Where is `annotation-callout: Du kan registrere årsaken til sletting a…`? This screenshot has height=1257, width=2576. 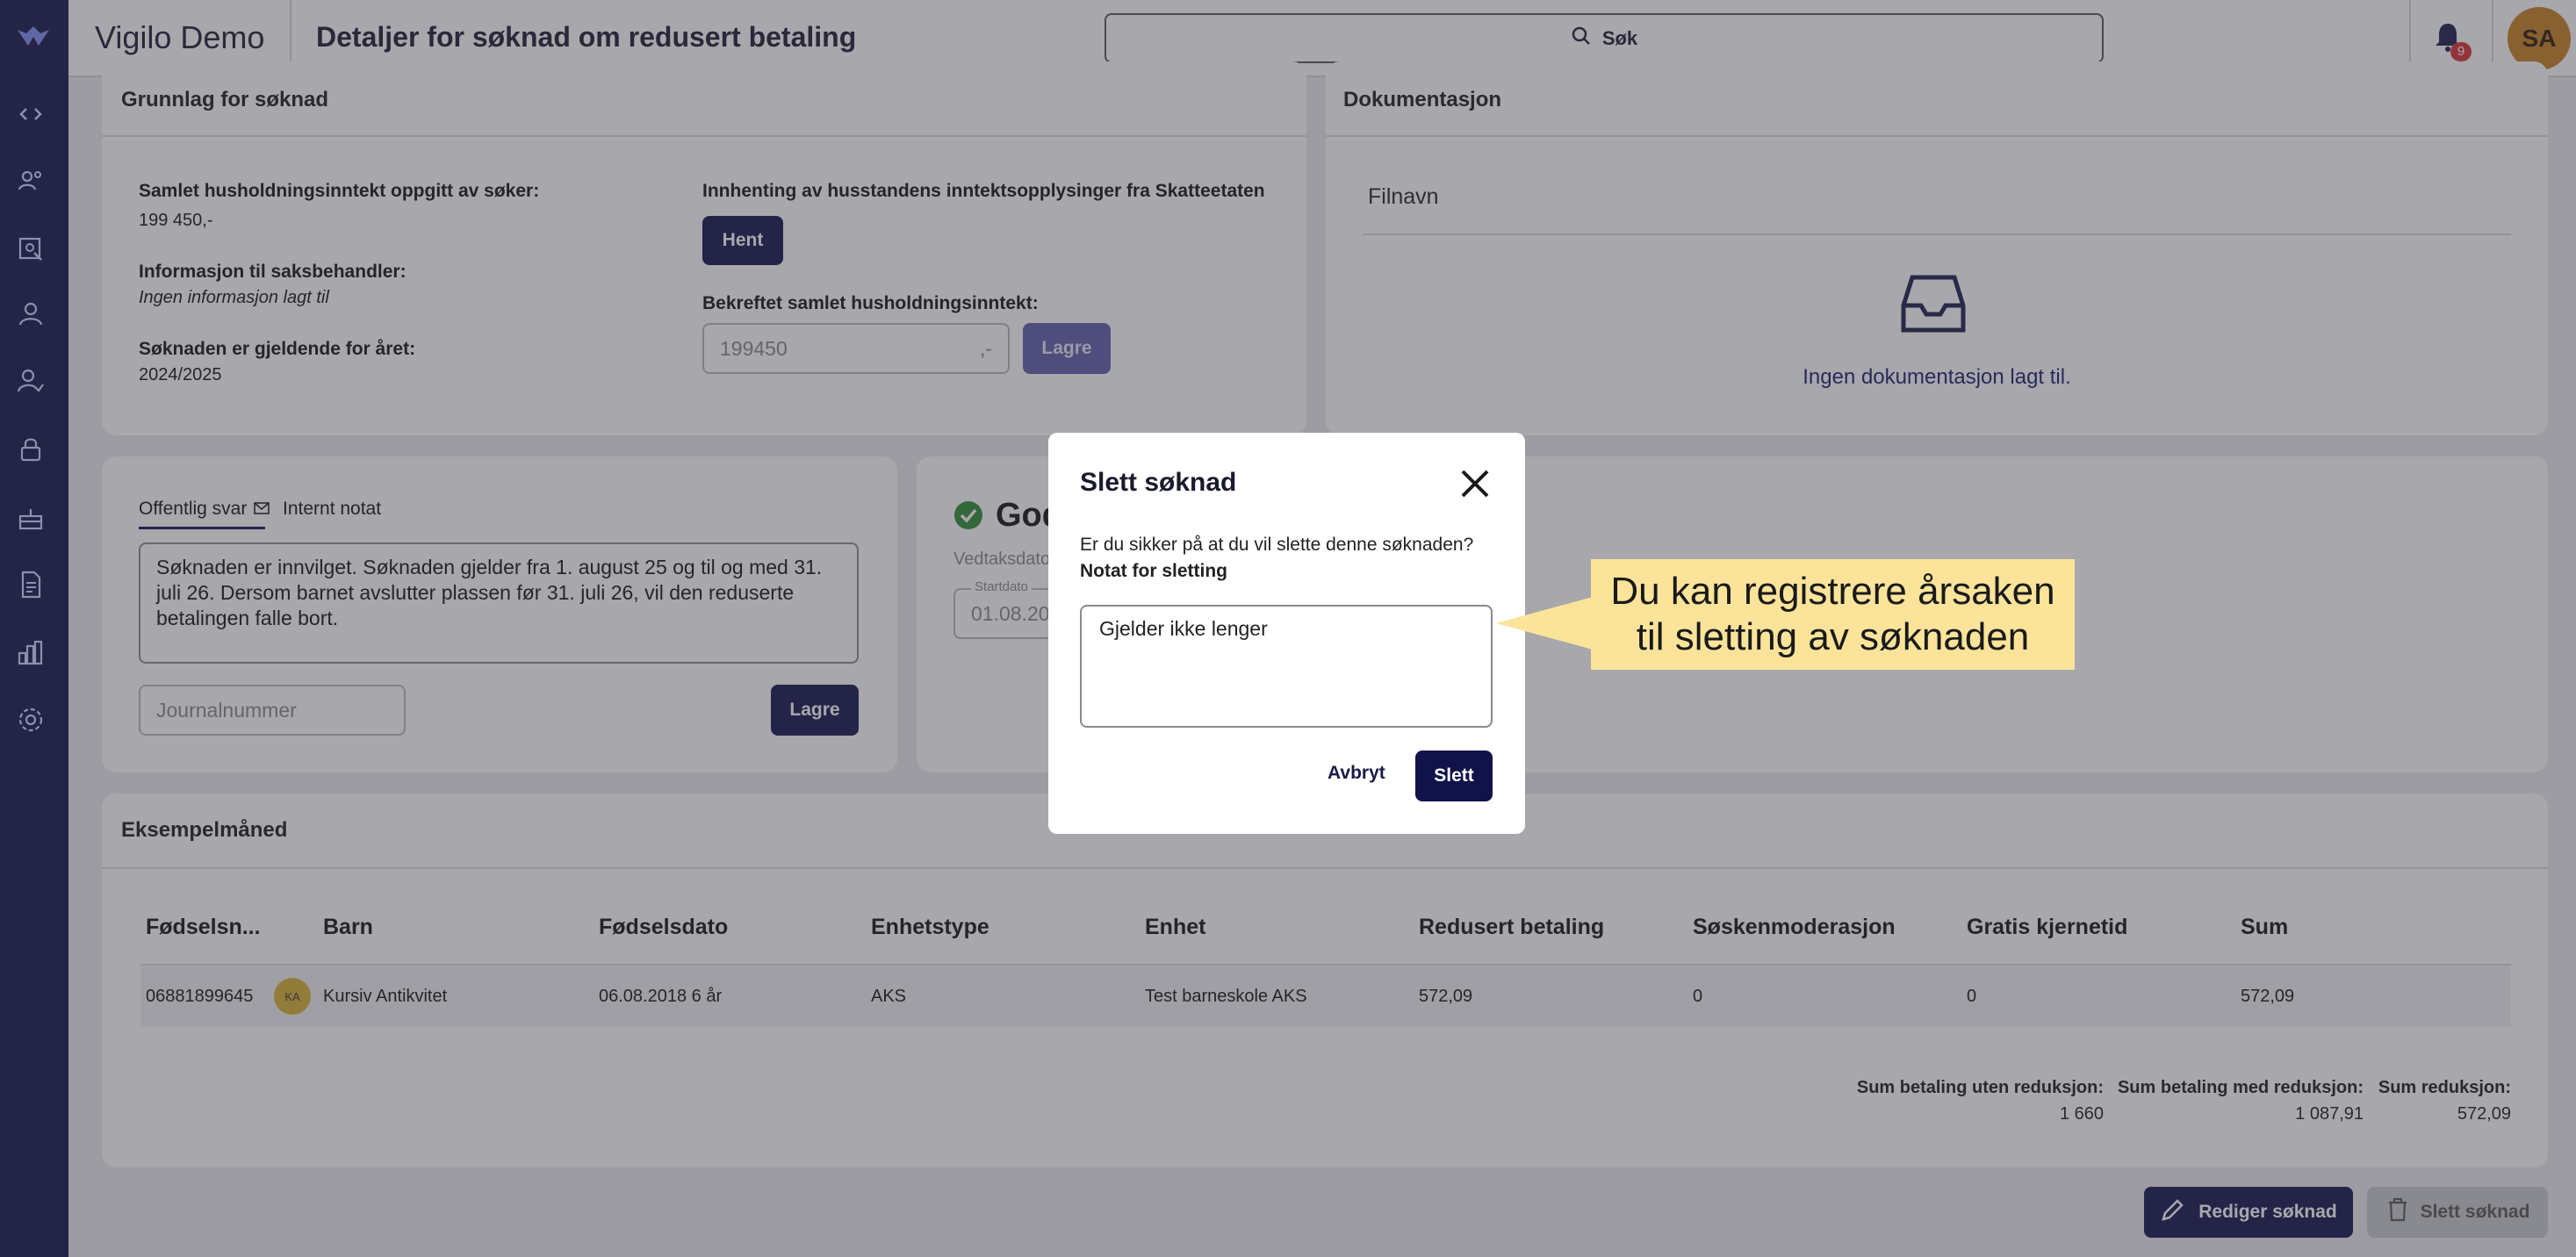
annotation-callout: Du kan registrere årsaken til sletting a… is located at coordinates (1833, 614).